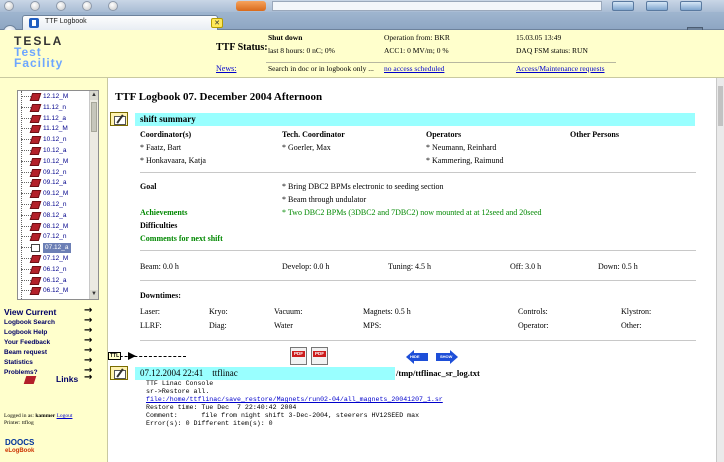 The height and width of the screenshot is (462, 724). What do you see at coordinates (560, 68) in the screenshot?
I see `maintenance-requests-link: Access/Maintenance requests` at bounding box center [560, 68].